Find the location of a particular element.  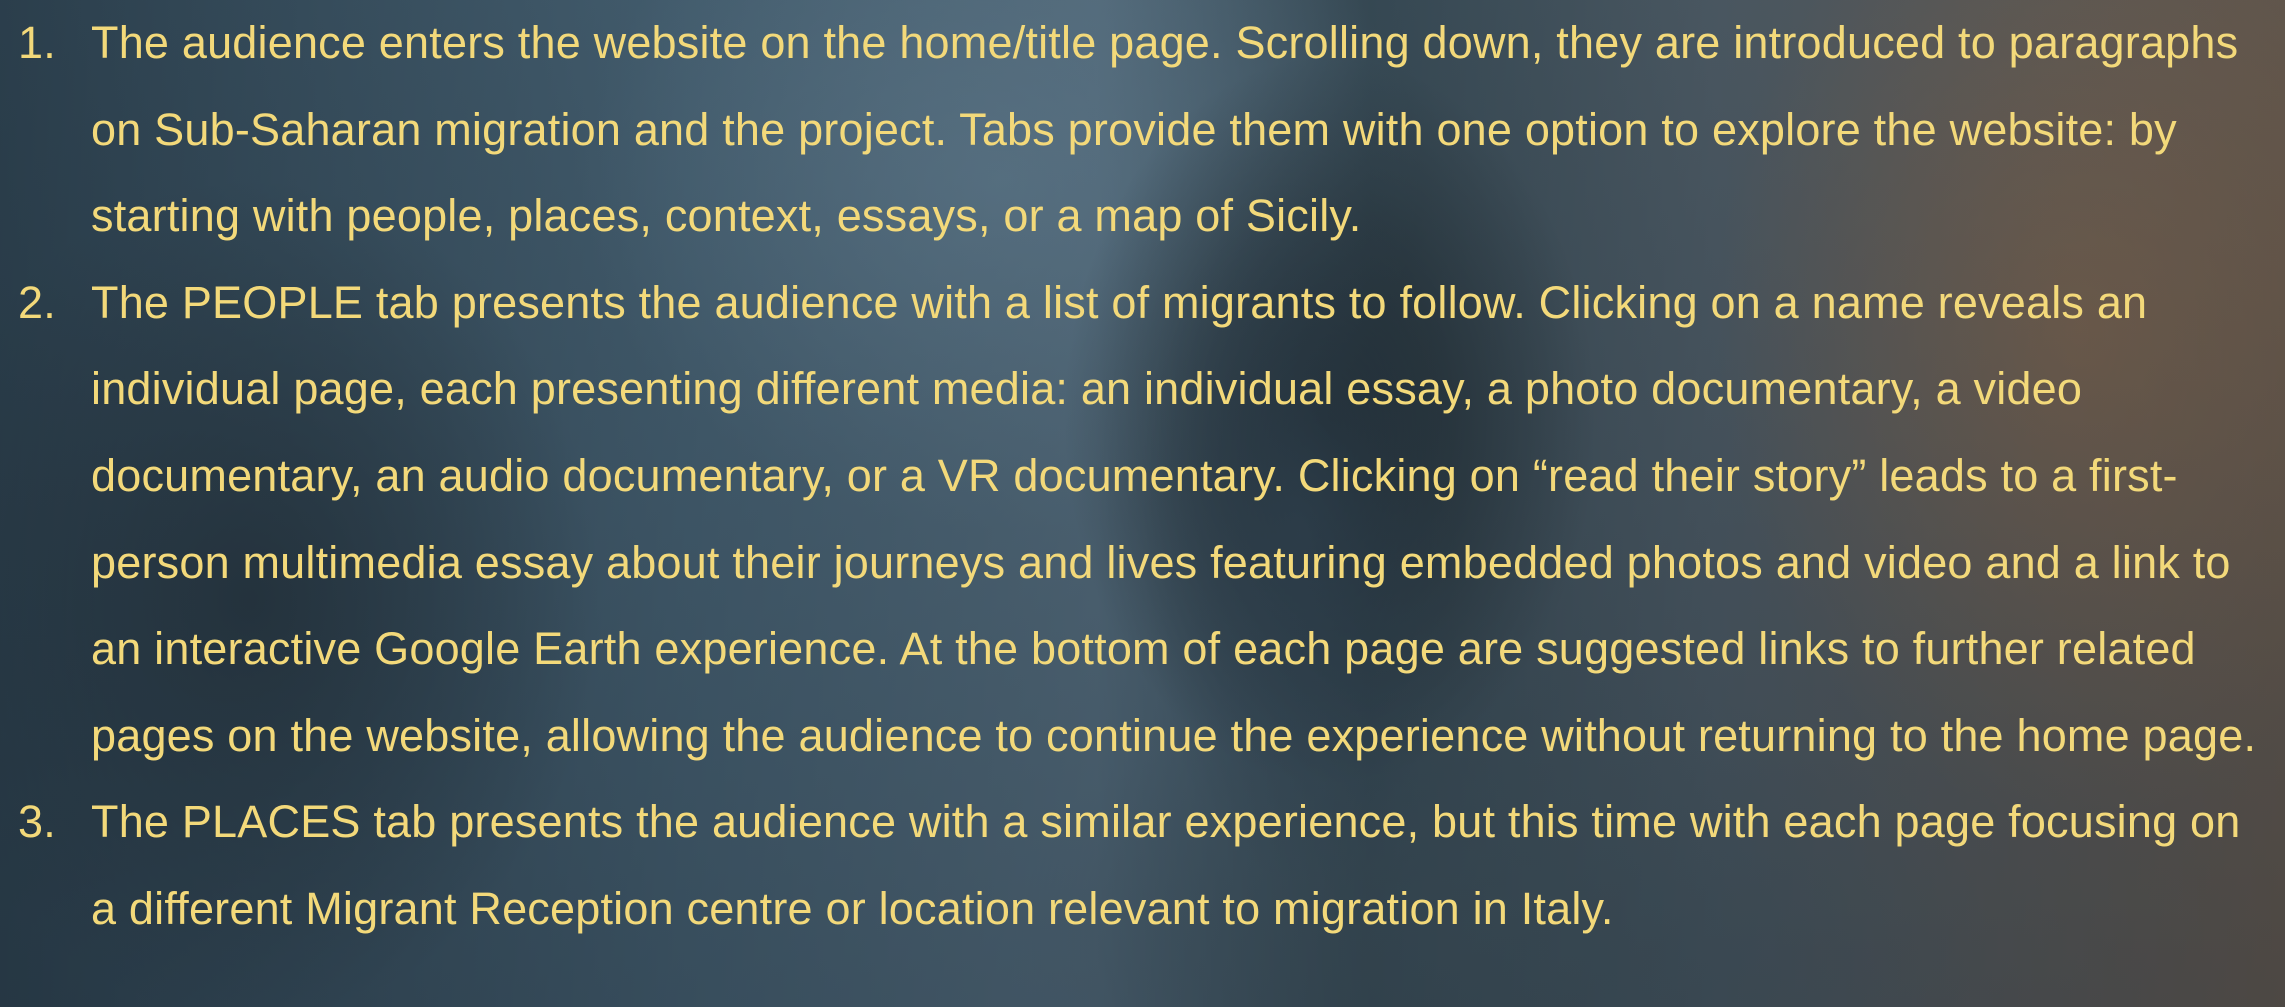

list-item-number: 2. is located at coordinates (37, 302).